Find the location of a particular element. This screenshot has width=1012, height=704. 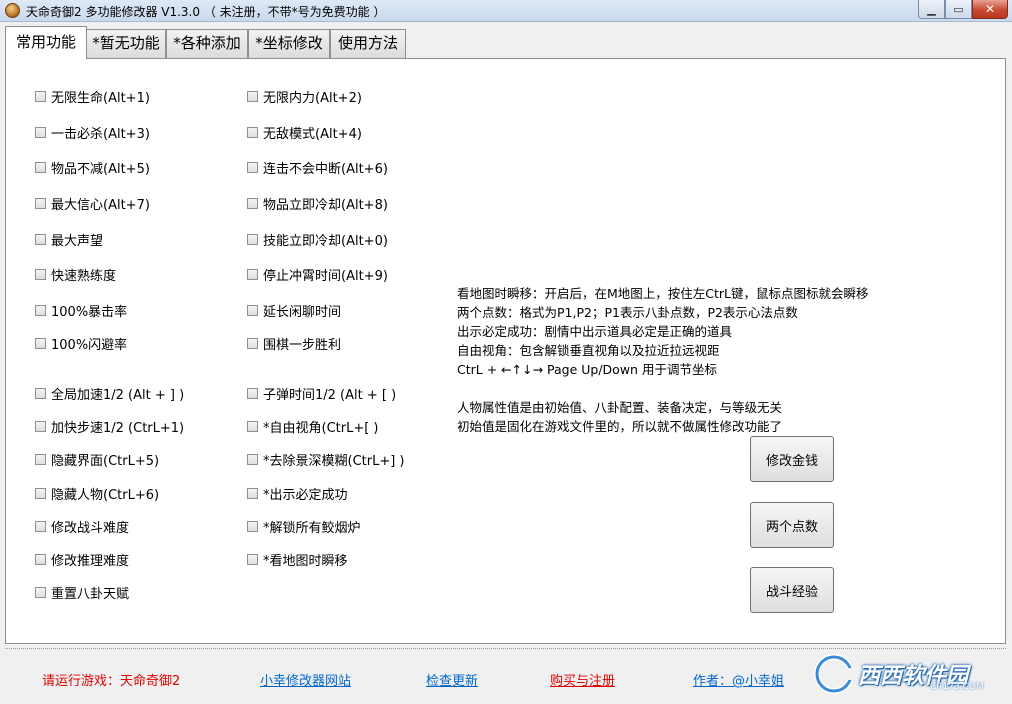

buy-register-link: 购买与注册 is located at coordinates (582, 679).